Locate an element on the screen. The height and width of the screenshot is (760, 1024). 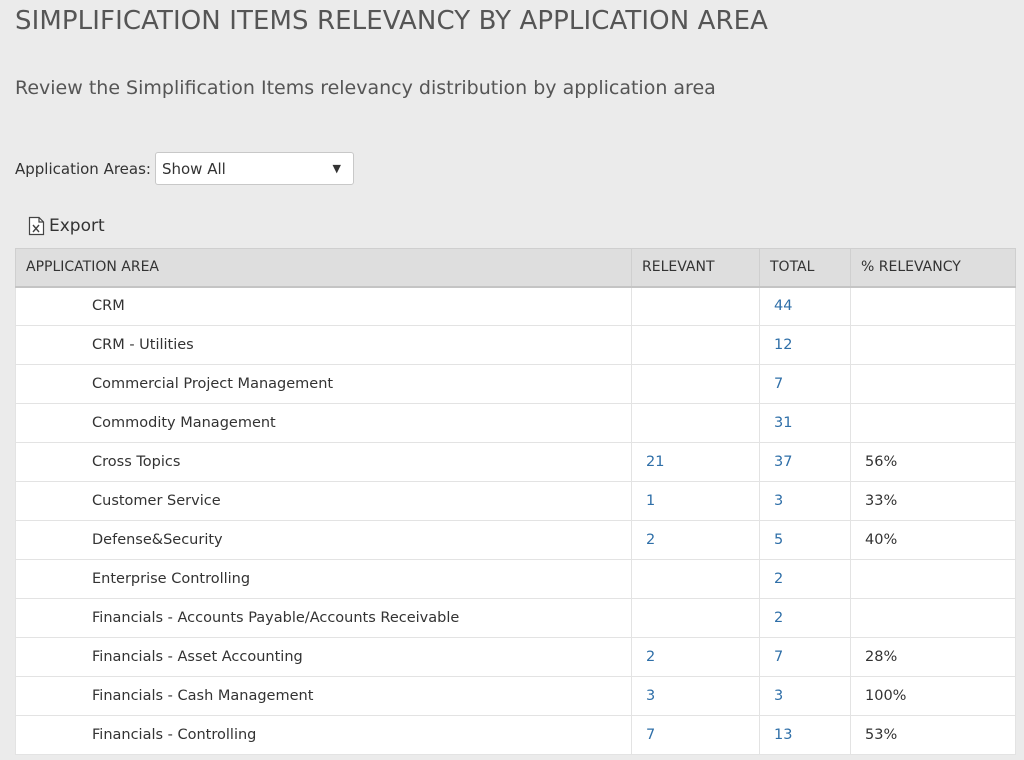
table-row: Financials - Controlling 7 13 53% is located at coordinates (515, 735).